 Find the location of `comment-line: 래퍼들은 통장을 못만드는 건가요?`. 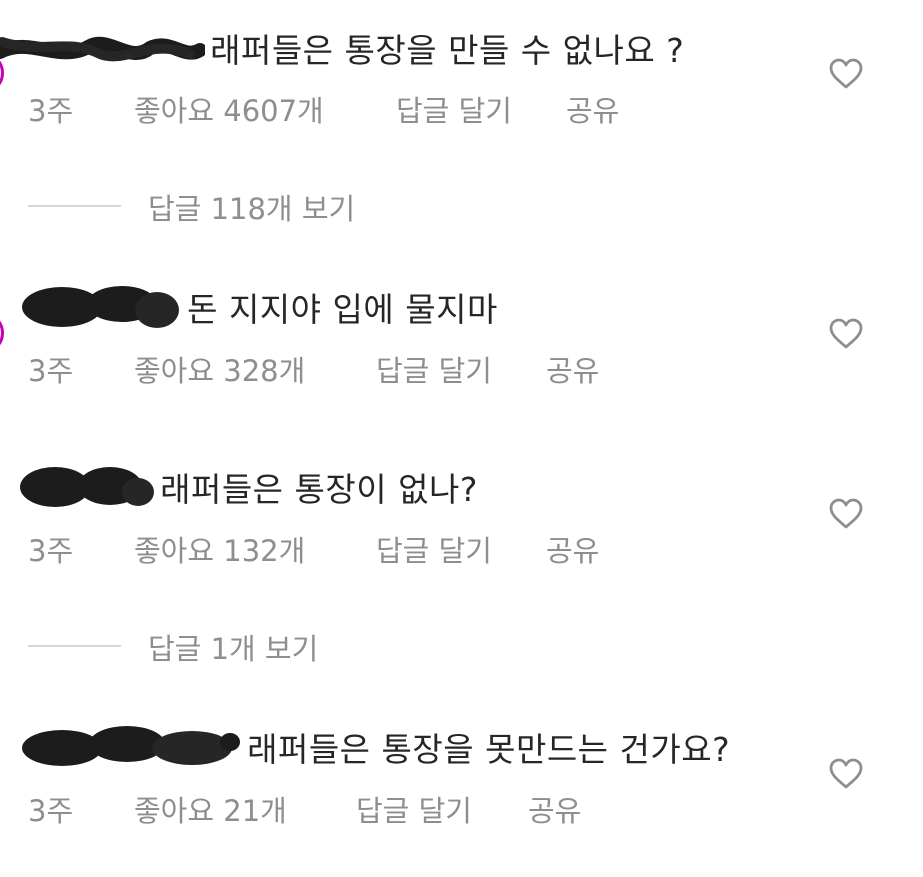

comment-line: 래퍼들은 통장을 못만드는 건가요? is located at coordinates (376, 747).